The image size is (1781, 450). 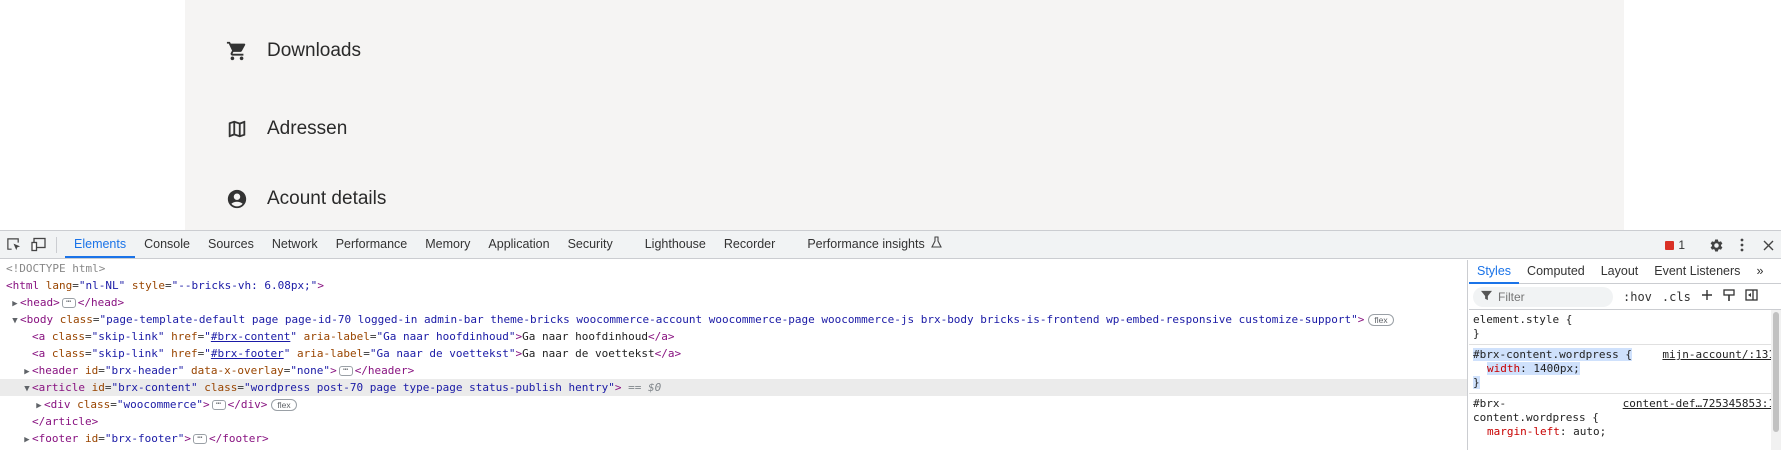 I want to click on tab-styles: Styles, so click(x=1494, y=272).